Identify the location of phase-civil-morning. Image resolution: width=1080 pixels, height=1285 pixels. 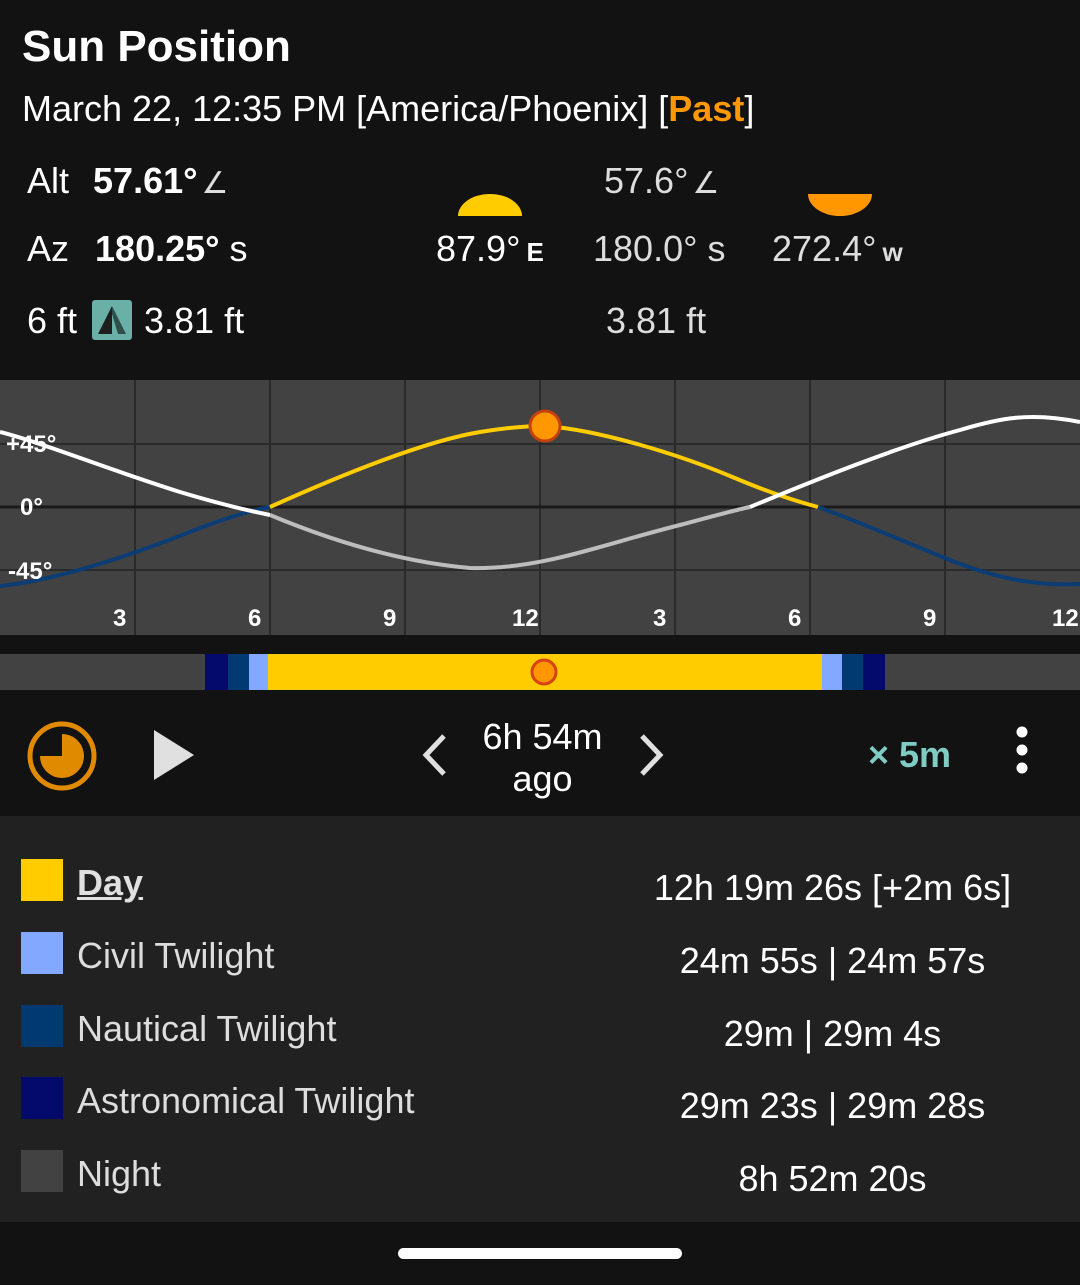
(258, 672).